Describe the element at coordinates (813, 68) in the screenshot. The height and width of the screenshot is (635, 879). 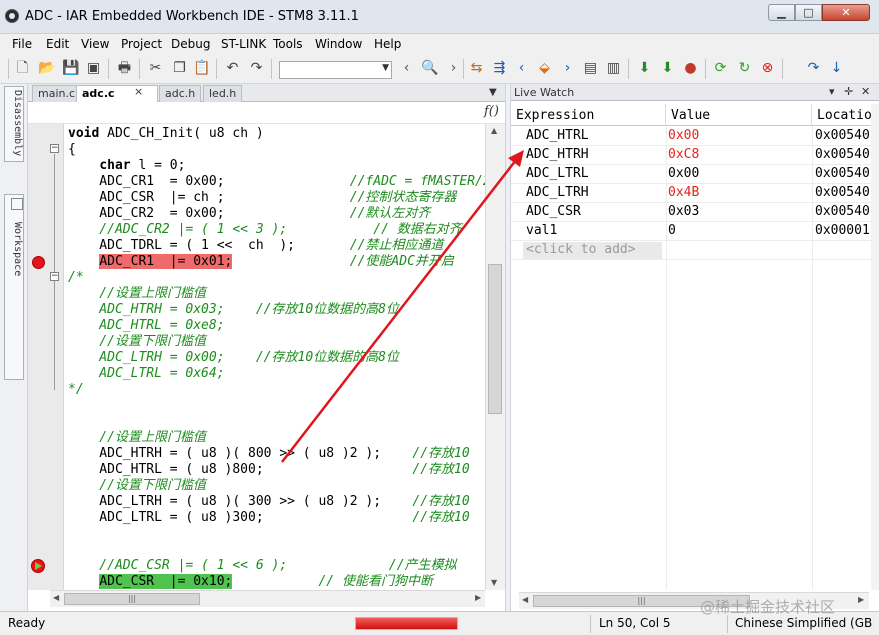
I see `step-over-icon: ↷` at that location.